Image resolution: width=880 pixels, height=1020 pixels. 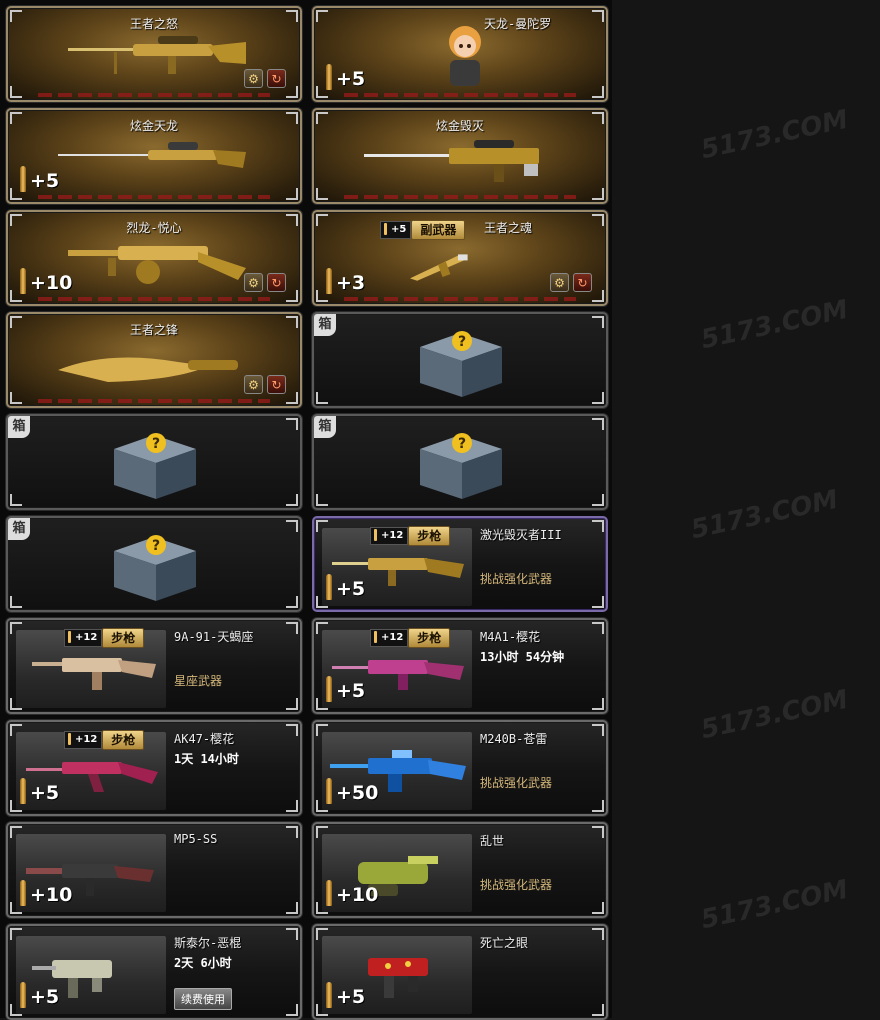 What do you see at coordinates (154, 228) in the screenshot?
I see `weapon-name: 烈龙-悦心` at bounding box center [154, 228].